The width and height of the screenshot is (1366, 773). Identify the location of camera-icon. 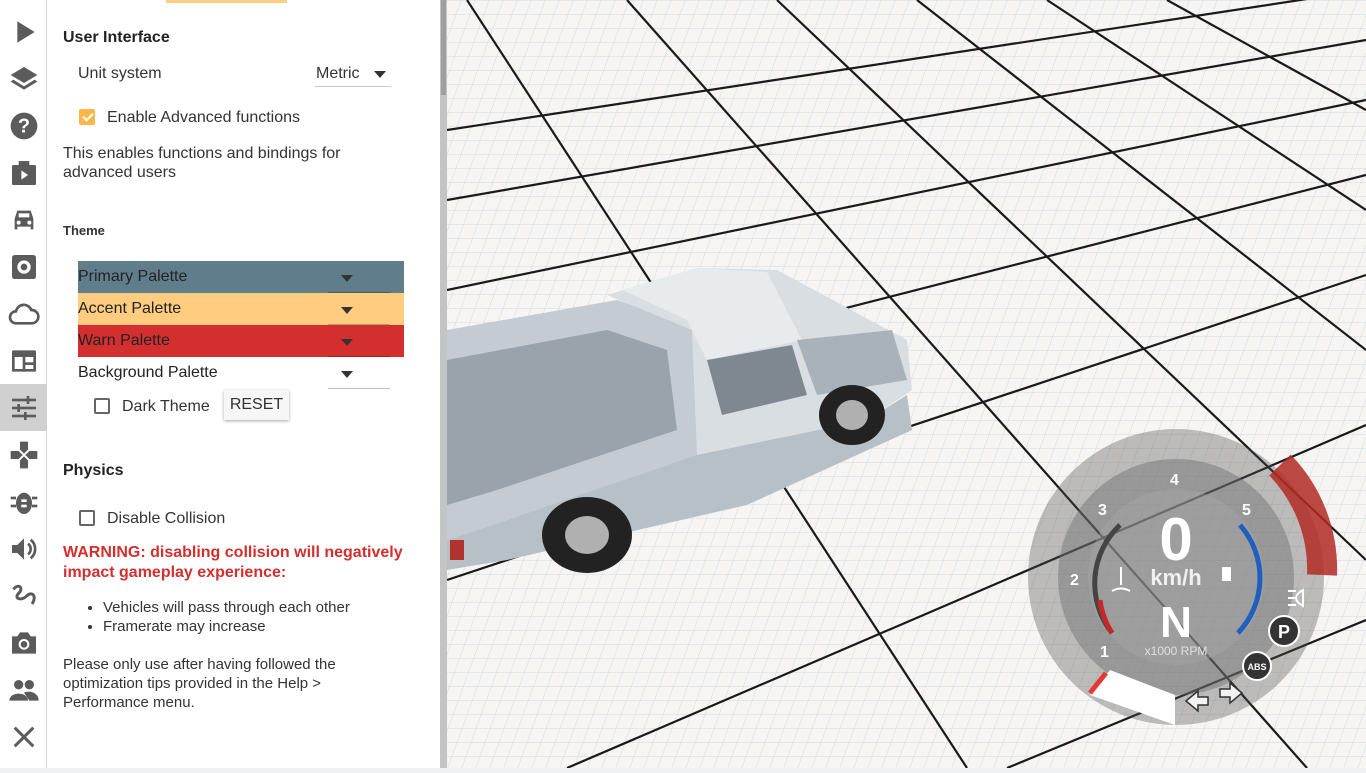
(23, 642).